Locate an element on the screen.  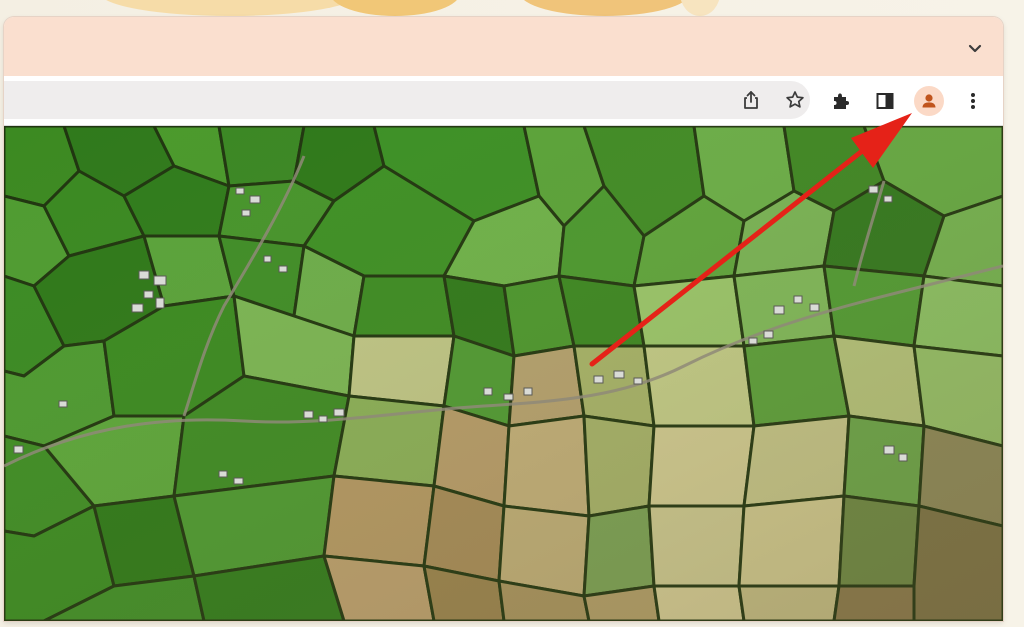
profile-avatar-icon is located at coordinates (929, 101).